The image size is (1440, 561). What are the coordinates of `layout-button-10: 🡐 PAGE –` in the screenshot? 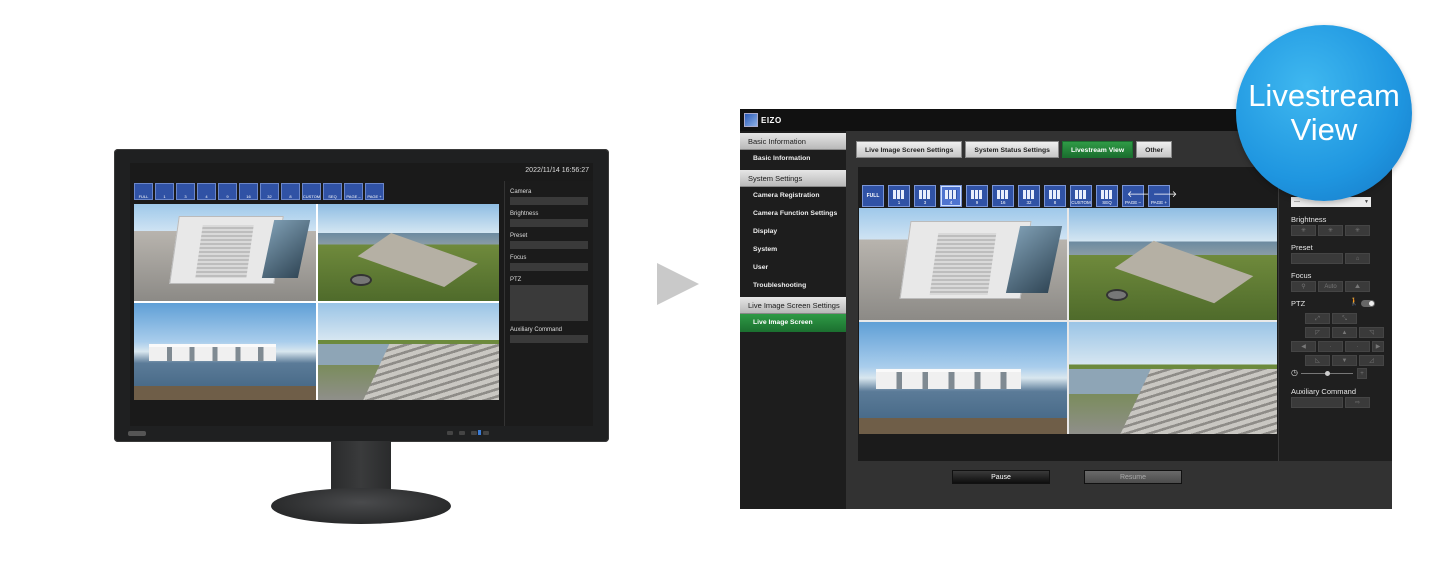 It's located at (1136, 196).